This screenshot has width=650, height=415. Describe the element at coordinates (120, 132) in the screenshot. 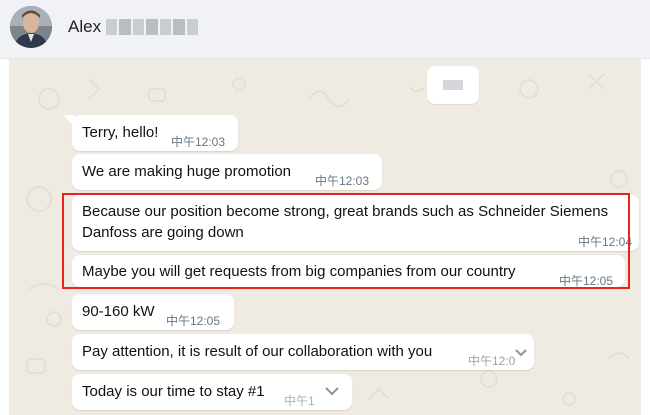

I see `message-text: Terry, hello!` at that location.